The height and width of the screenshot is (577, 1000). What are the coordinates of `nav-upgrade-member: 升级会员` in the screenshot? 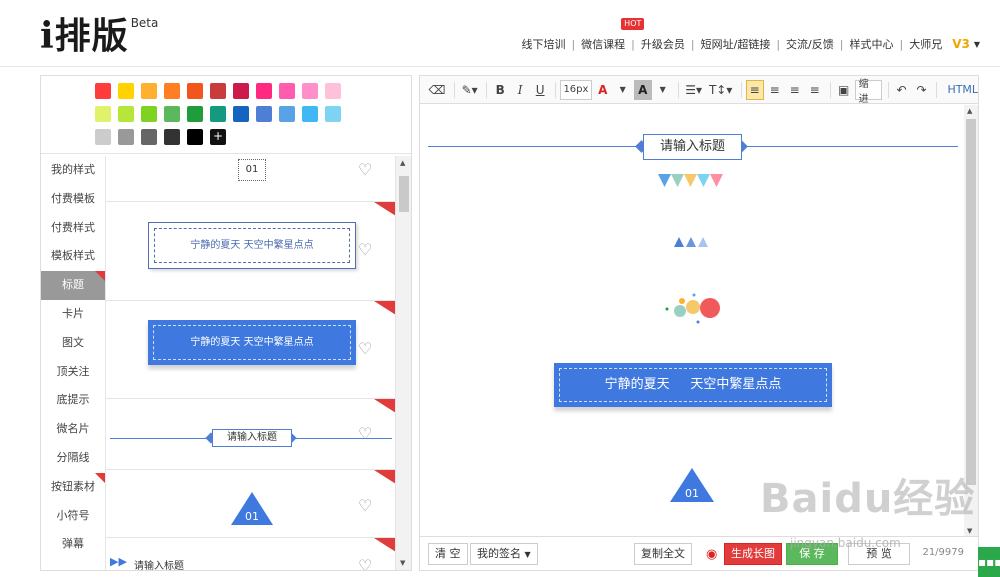 It's located at (663, 44).